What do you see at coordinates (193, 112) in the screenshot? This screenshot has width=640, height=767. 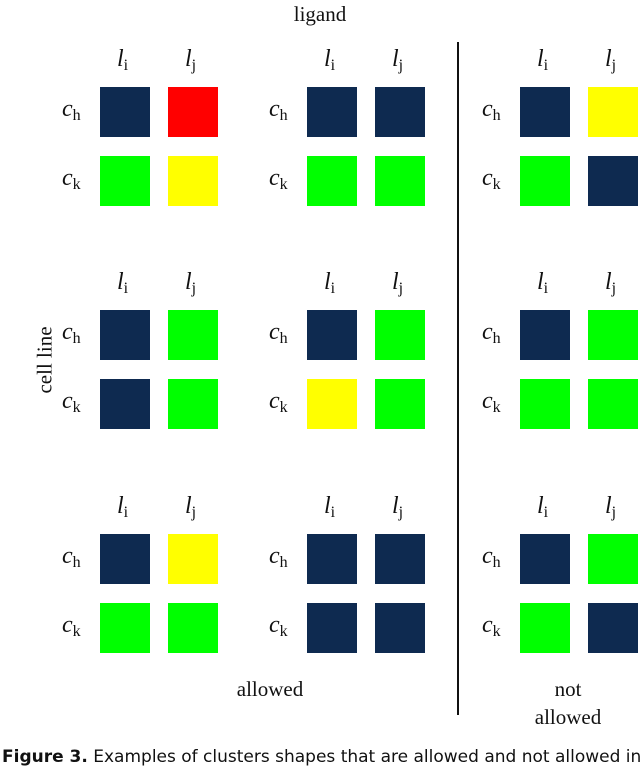 I see `cell-square-red` at bounding box center [193, 112].